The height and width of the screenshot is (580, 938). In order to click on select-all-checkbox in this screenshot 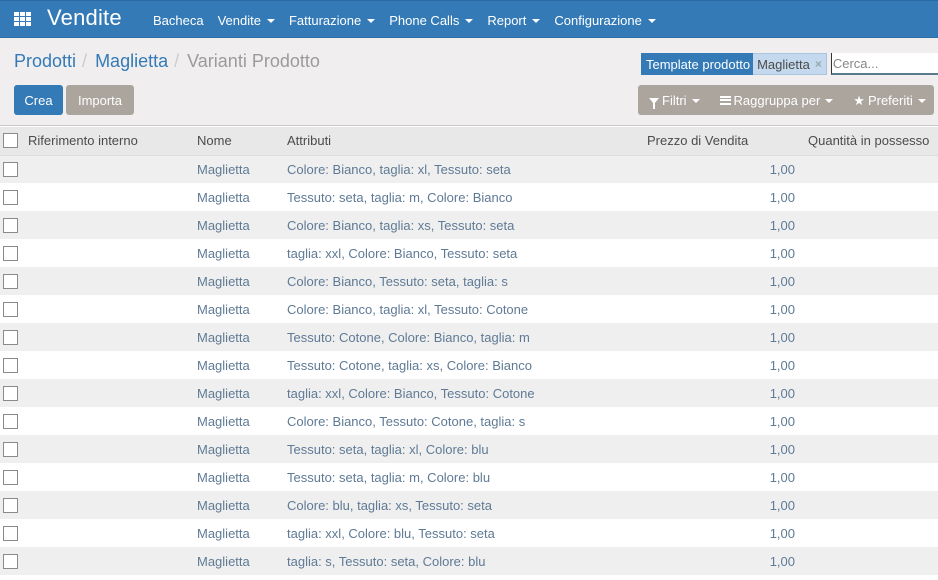, I will do `click(10, 141)`.